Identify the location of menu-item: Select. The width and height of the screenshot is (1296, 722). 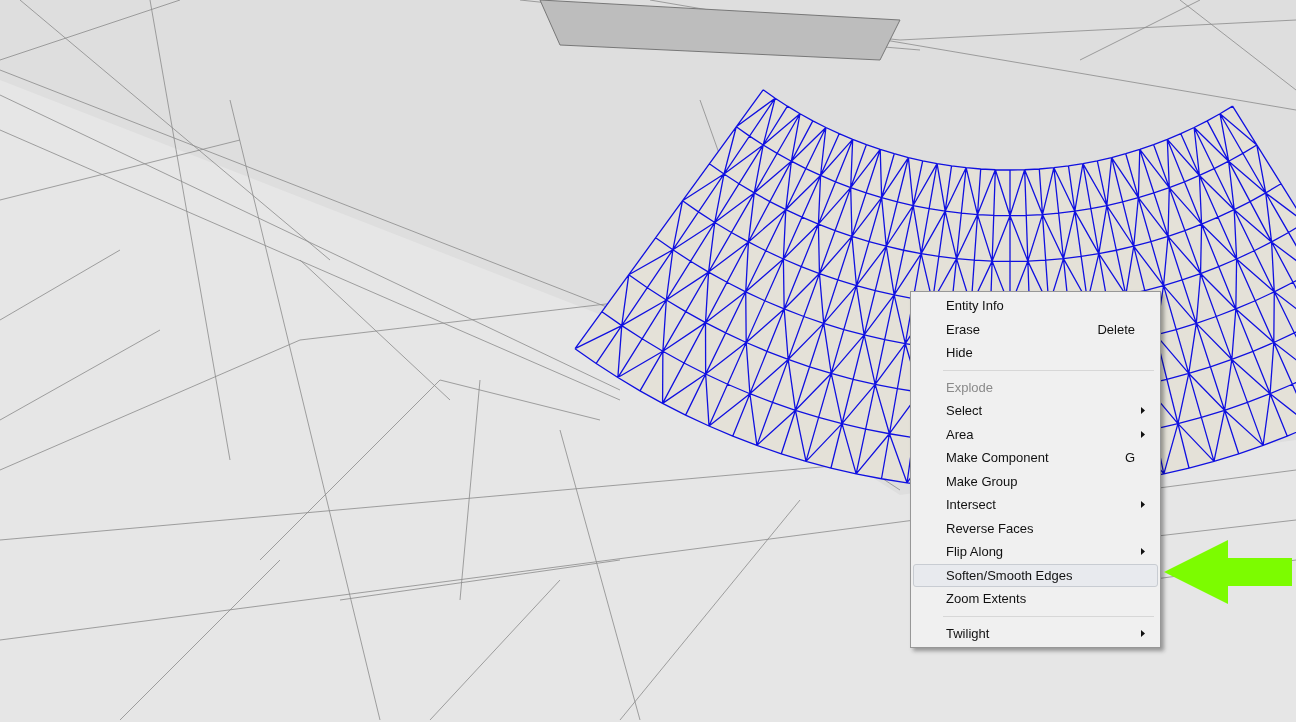
(1035, 411).